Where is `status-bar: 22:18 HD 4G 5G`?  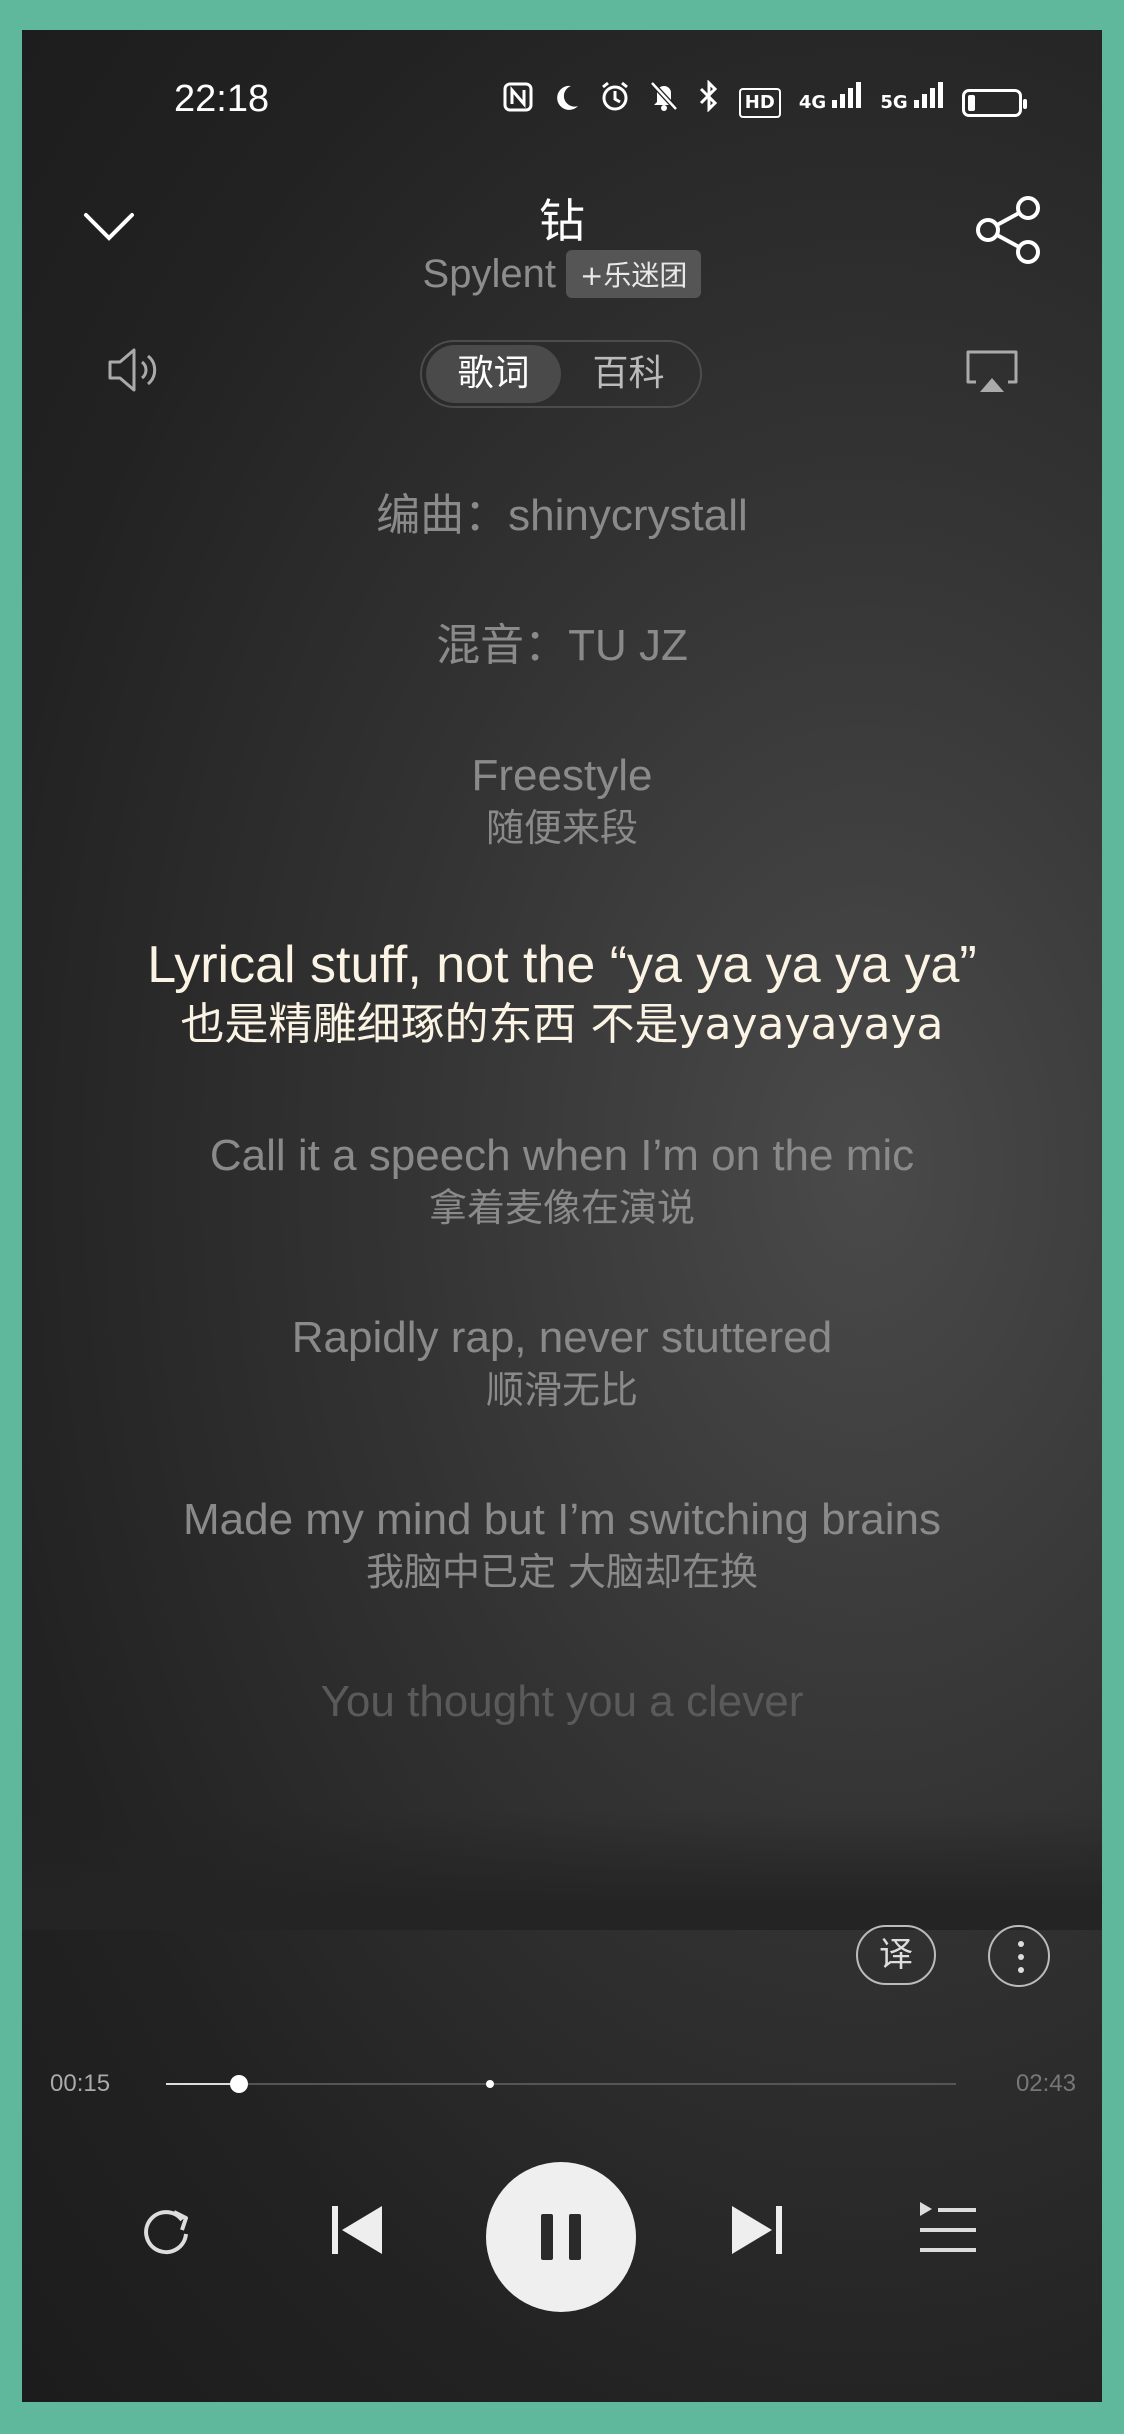 status-bar: 22:18 HD 4G 5G is located at coordinates (562, 103).